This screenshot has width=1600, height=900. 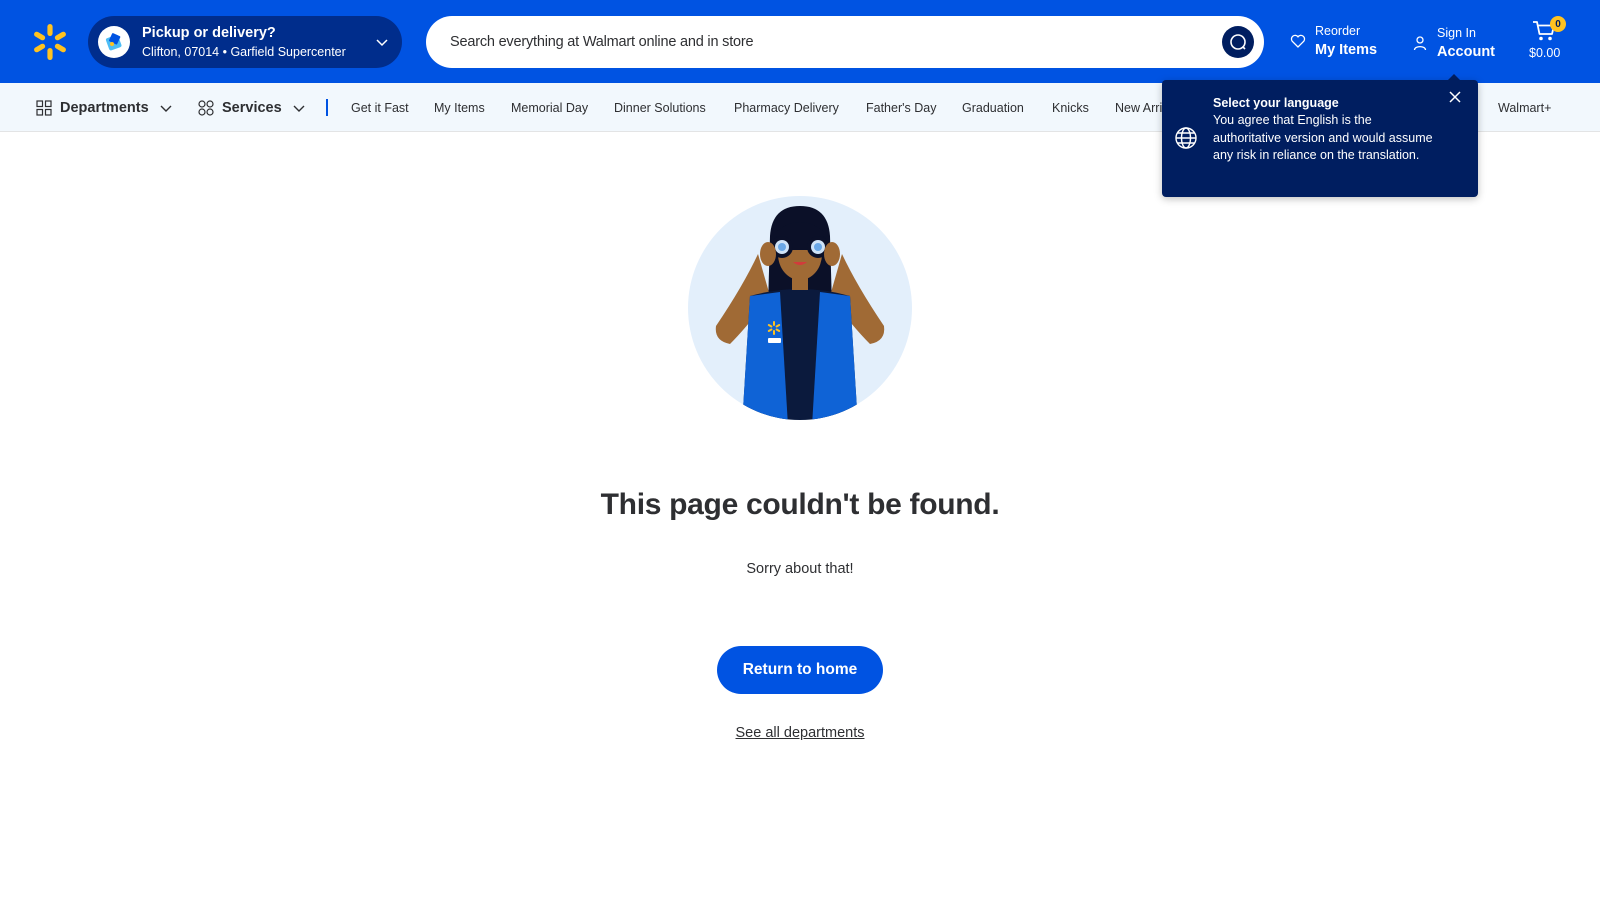 I want to click on account-sign-in: Sign In Account, so click(x=1453, y=43).